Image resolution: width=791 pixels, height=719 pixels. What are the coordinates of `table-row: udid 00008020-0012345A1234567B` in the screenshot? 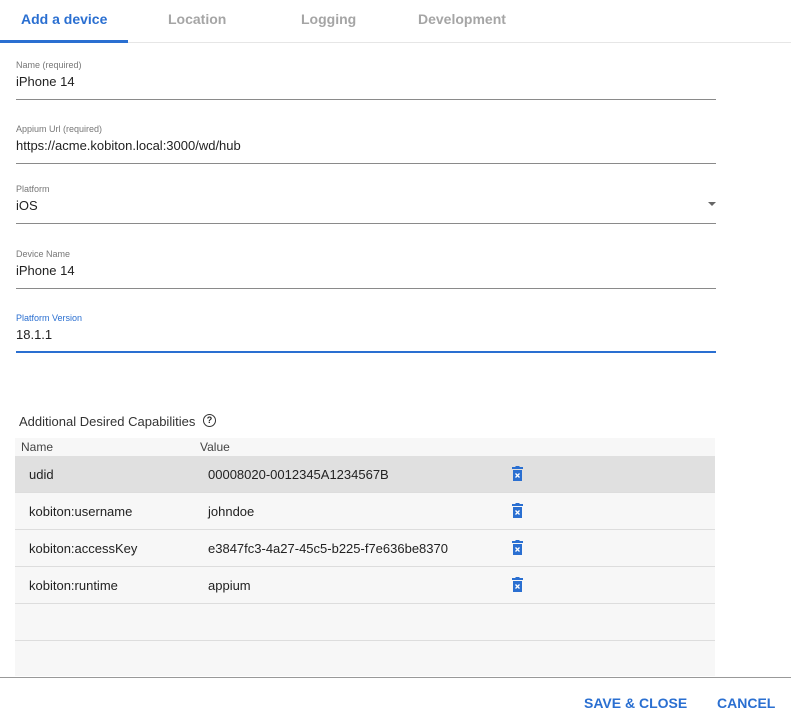 It's located at (365, 474).